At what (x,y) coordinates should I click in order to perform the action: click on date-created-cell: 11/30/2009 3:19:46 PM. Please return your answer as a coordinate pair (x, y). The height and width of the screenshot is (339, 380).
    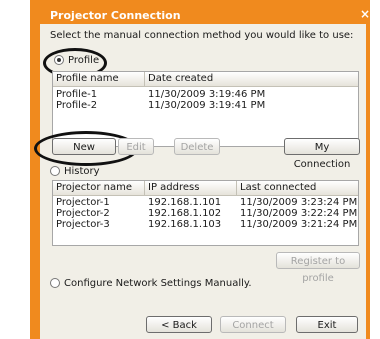
    Looking at the image, I should click on (207, 94).